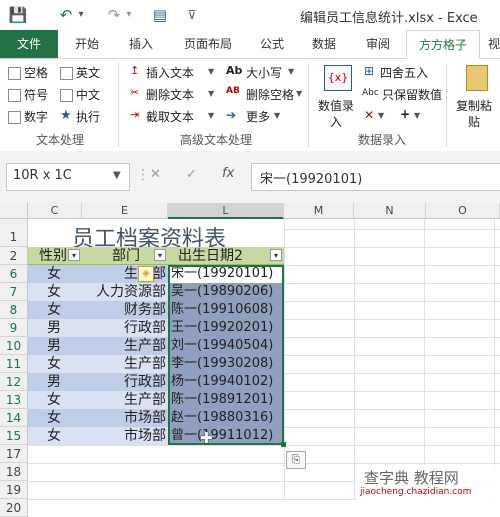 This screenshot has width=500, height=517. What do you see at coordinates (87, 44) in the screenshot?
I see `tab-home: 开始` at bounding box center [87, 44].